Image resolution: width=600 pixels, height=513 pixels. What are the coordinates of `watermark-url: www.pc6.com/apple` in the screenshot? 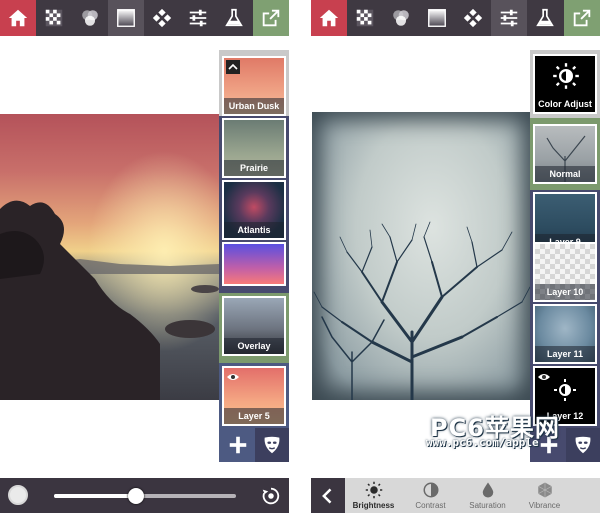 It's located at (482, 442).